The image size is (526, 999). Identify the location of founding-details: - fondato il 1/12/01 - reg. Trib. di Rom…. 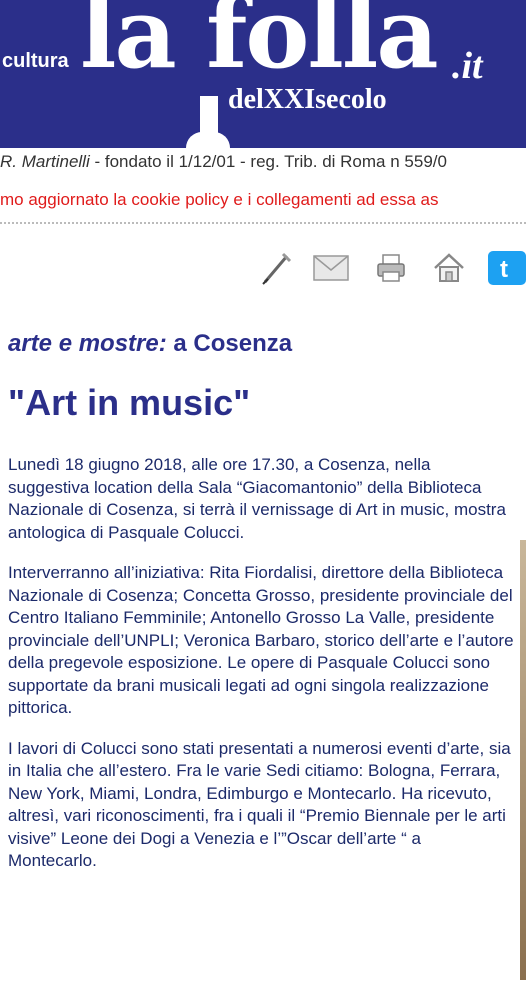
(268, 161).